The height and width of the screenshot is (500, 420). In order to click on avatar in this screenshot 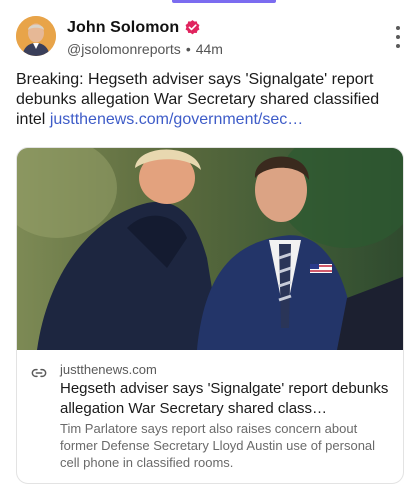, I will do `click(36, 36)`.